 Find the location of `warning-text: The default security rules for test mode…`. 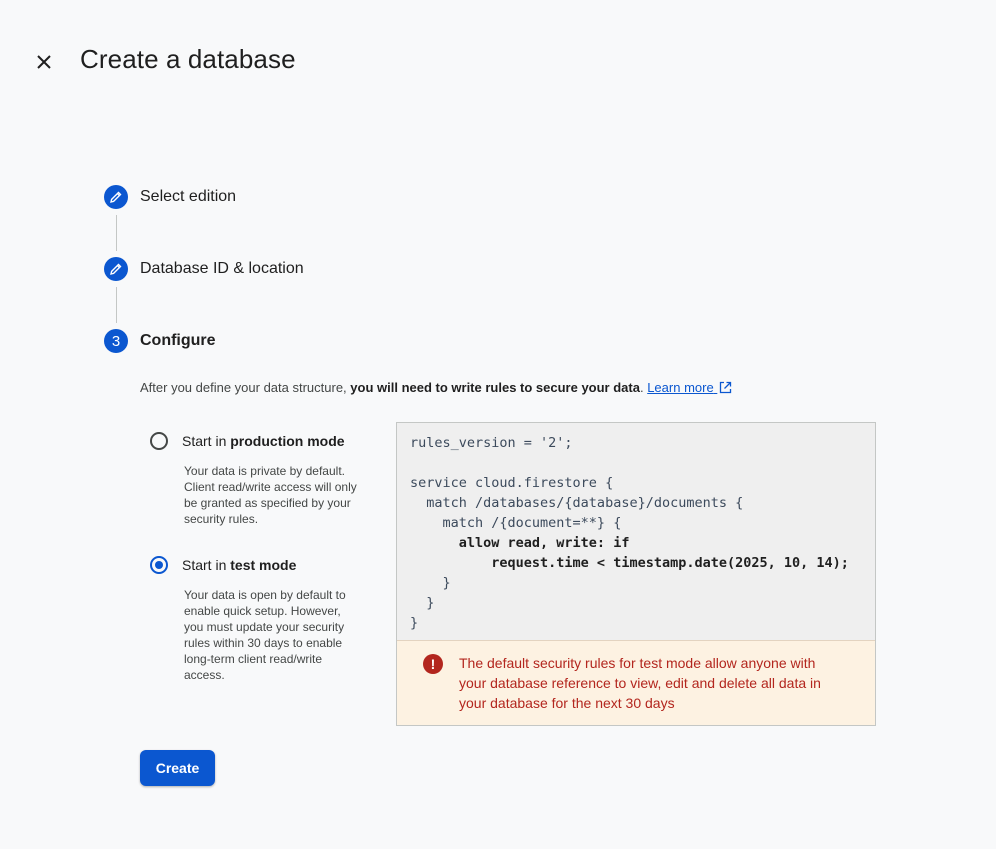

warning-text: The default security rules for test mode… is located at coordinates (640, 683).